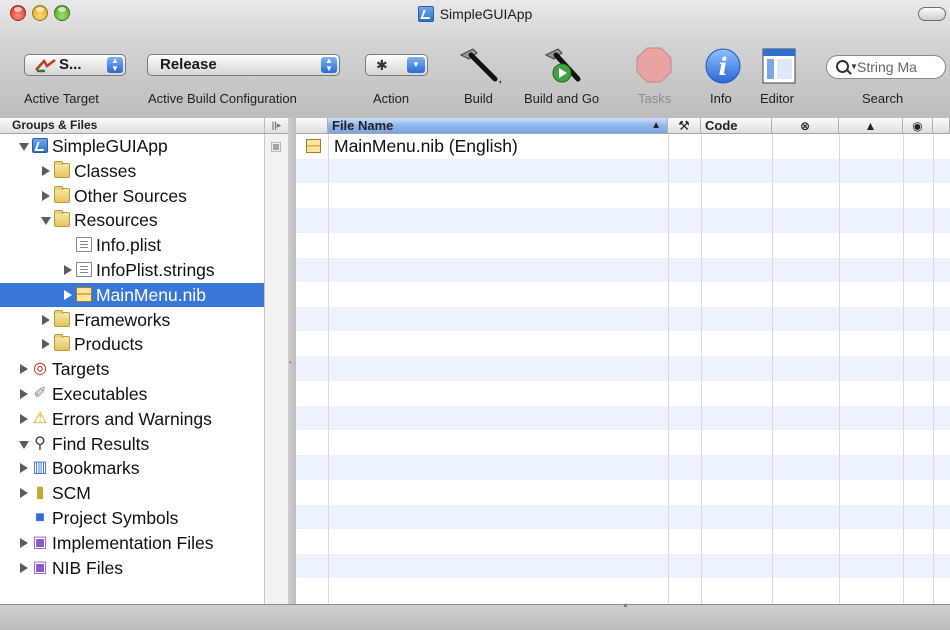  I want to click on warning-triangle-icon: ▲, so click(870, 126).